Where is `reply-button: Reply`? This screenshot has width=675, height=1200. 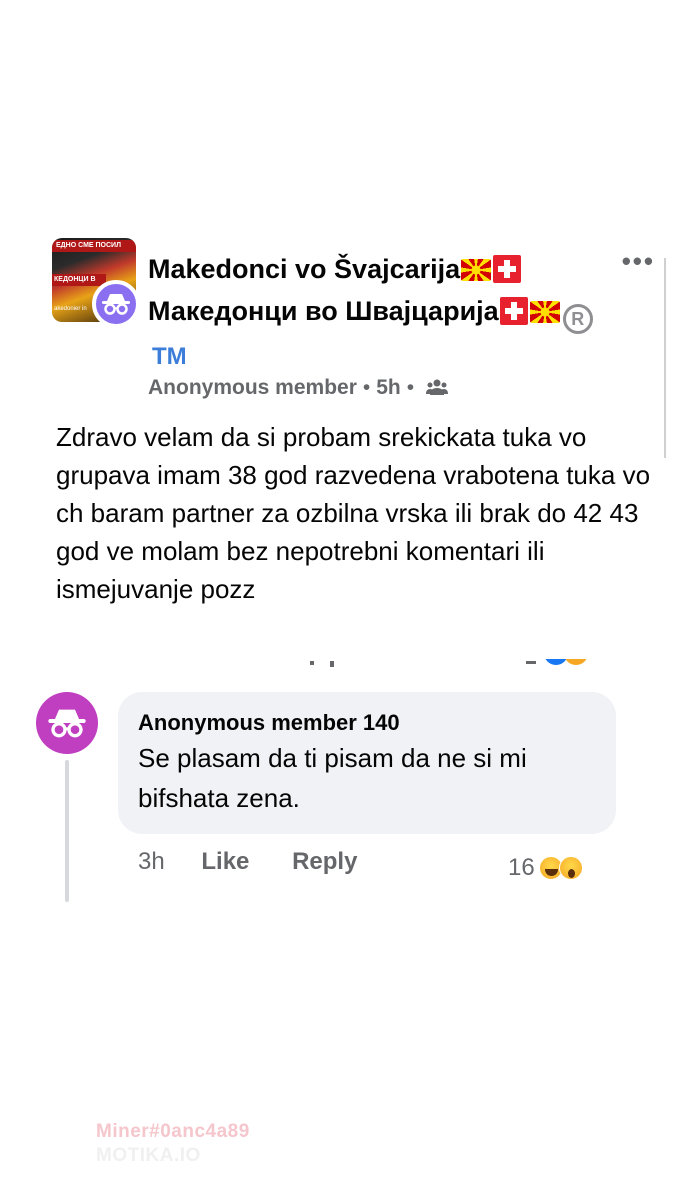 reply-button: Reply is located at coordinates (324, 861).